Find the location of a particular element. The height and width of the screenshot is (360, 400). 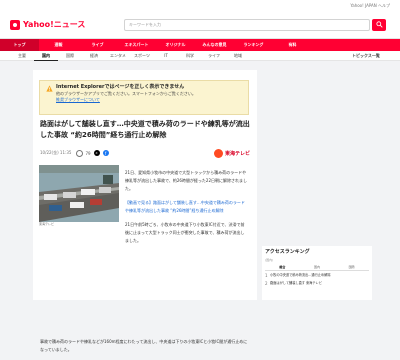

main-nav: トップ 速報 ライブ エキスパート オリジナル みんなの意見 ランキング 有料 is located at coordinates (200, 45).